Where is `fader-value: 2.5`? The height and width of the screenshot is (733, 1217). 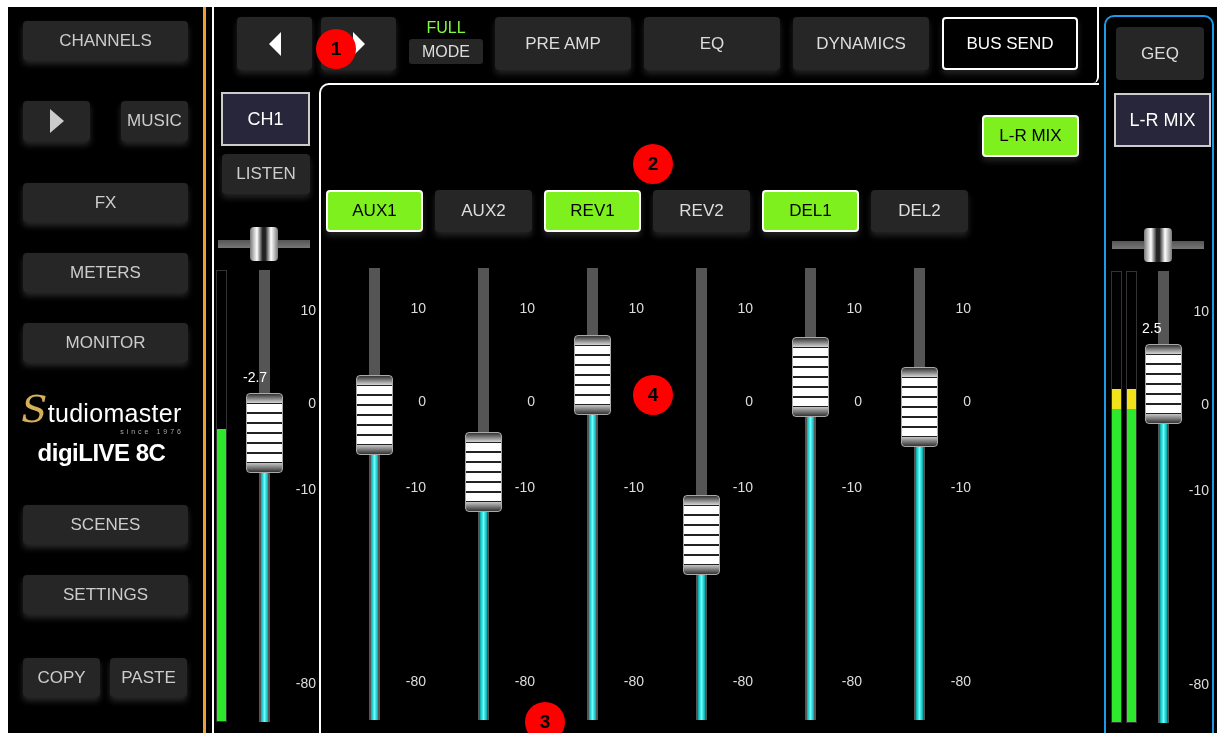 fader-value: 2.5 is located at coordinates (1152, 328).